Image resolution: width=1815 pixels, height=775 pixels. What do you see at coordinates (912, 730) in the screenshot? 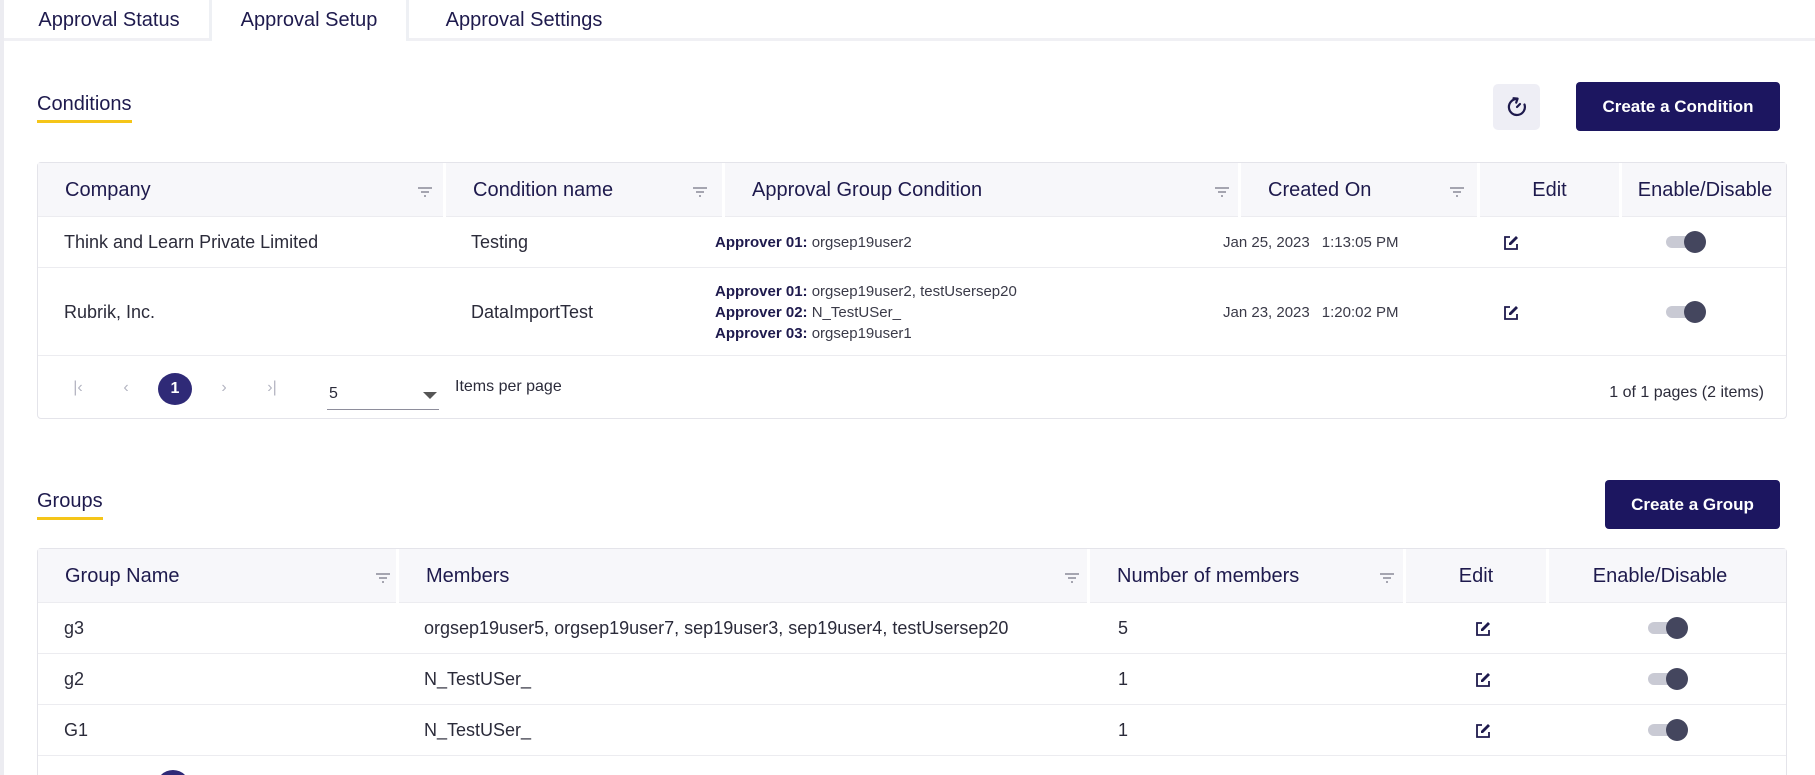
I see `table-row: G1 N_TestUSer_ 1` at bounding box center [912, 730].